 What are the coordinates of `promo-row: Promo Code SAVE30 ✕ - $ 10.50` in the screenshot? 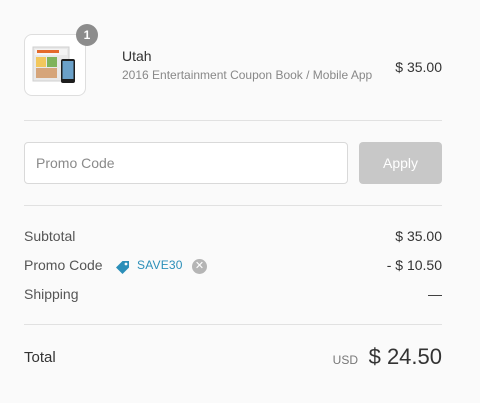 It's located at (233, 267).